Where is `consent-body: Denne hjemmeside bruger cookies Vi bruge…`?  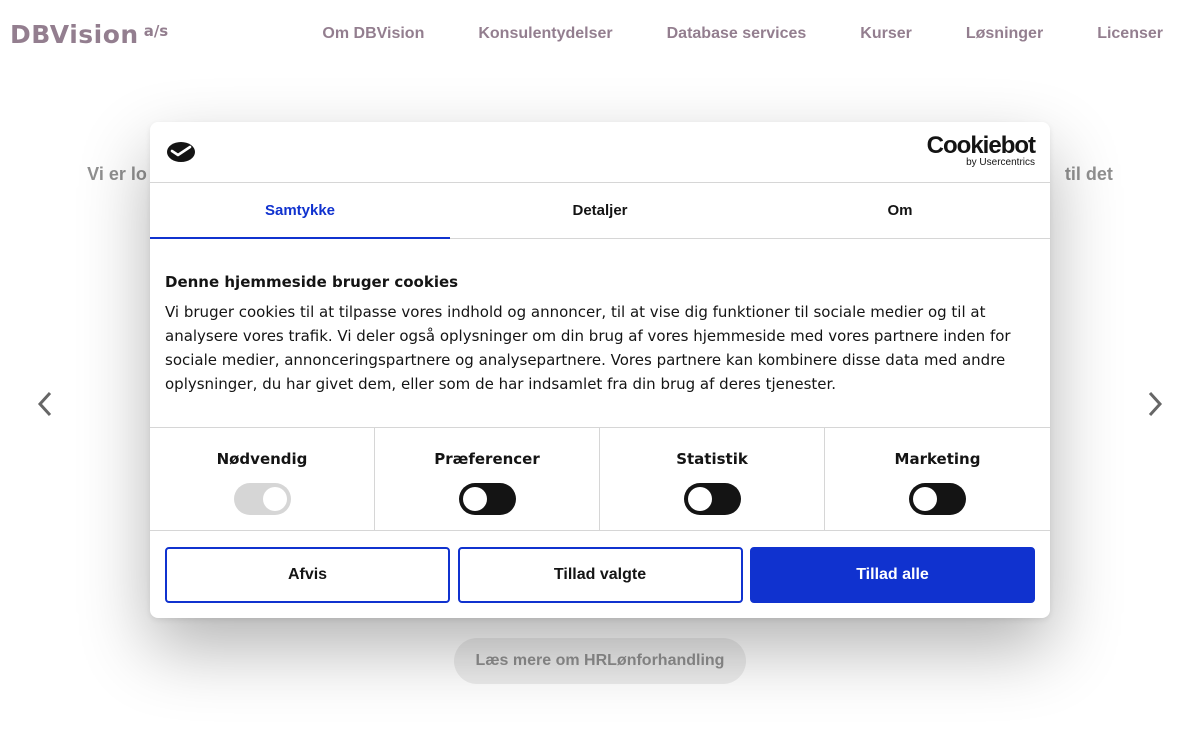 consent-body: Denne hjemmeside bruger cookies Vi bruge… is located at coordinates (600, 334).